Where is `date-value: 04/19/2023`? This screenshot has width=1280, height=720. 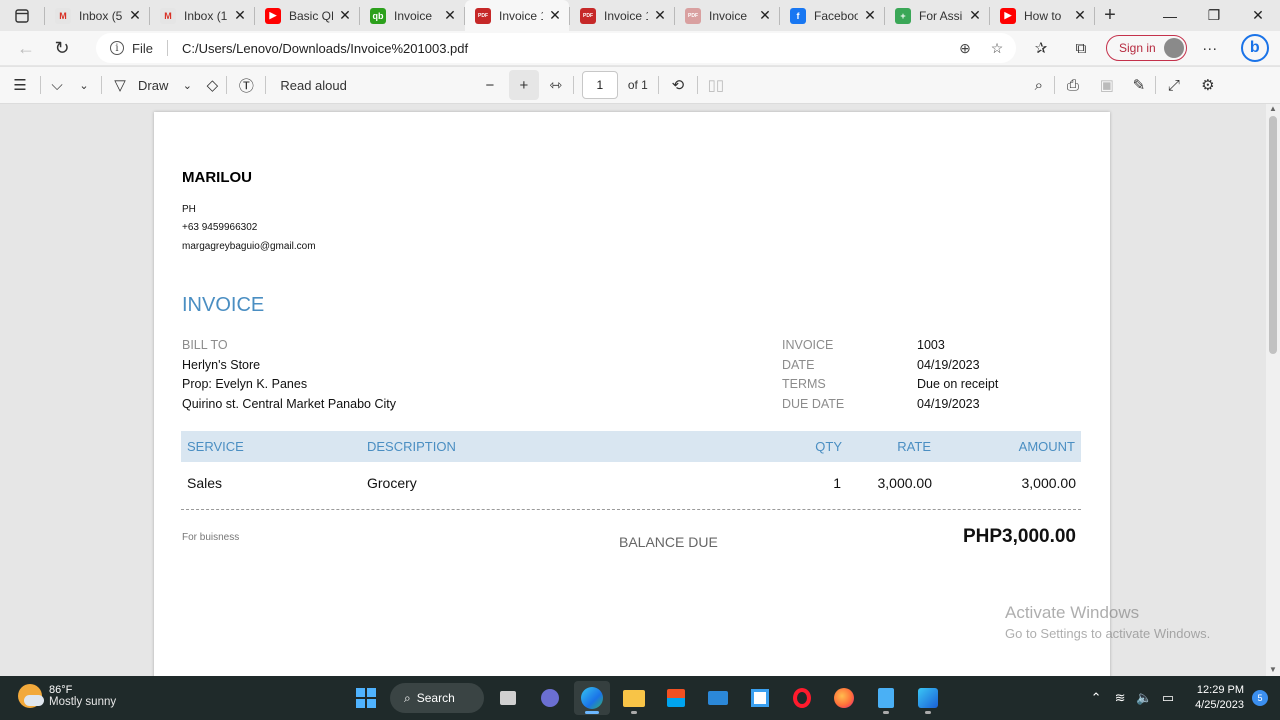 date-value: 04/19/2023 is located at coordinates (948, 365).